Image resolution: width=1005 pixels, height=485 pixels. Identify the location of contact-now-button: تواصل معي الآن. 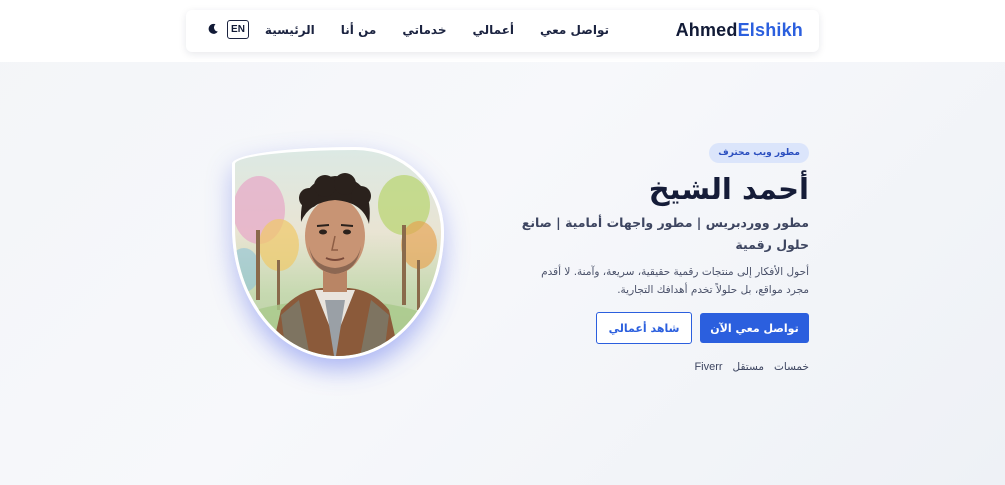
(754, 328).